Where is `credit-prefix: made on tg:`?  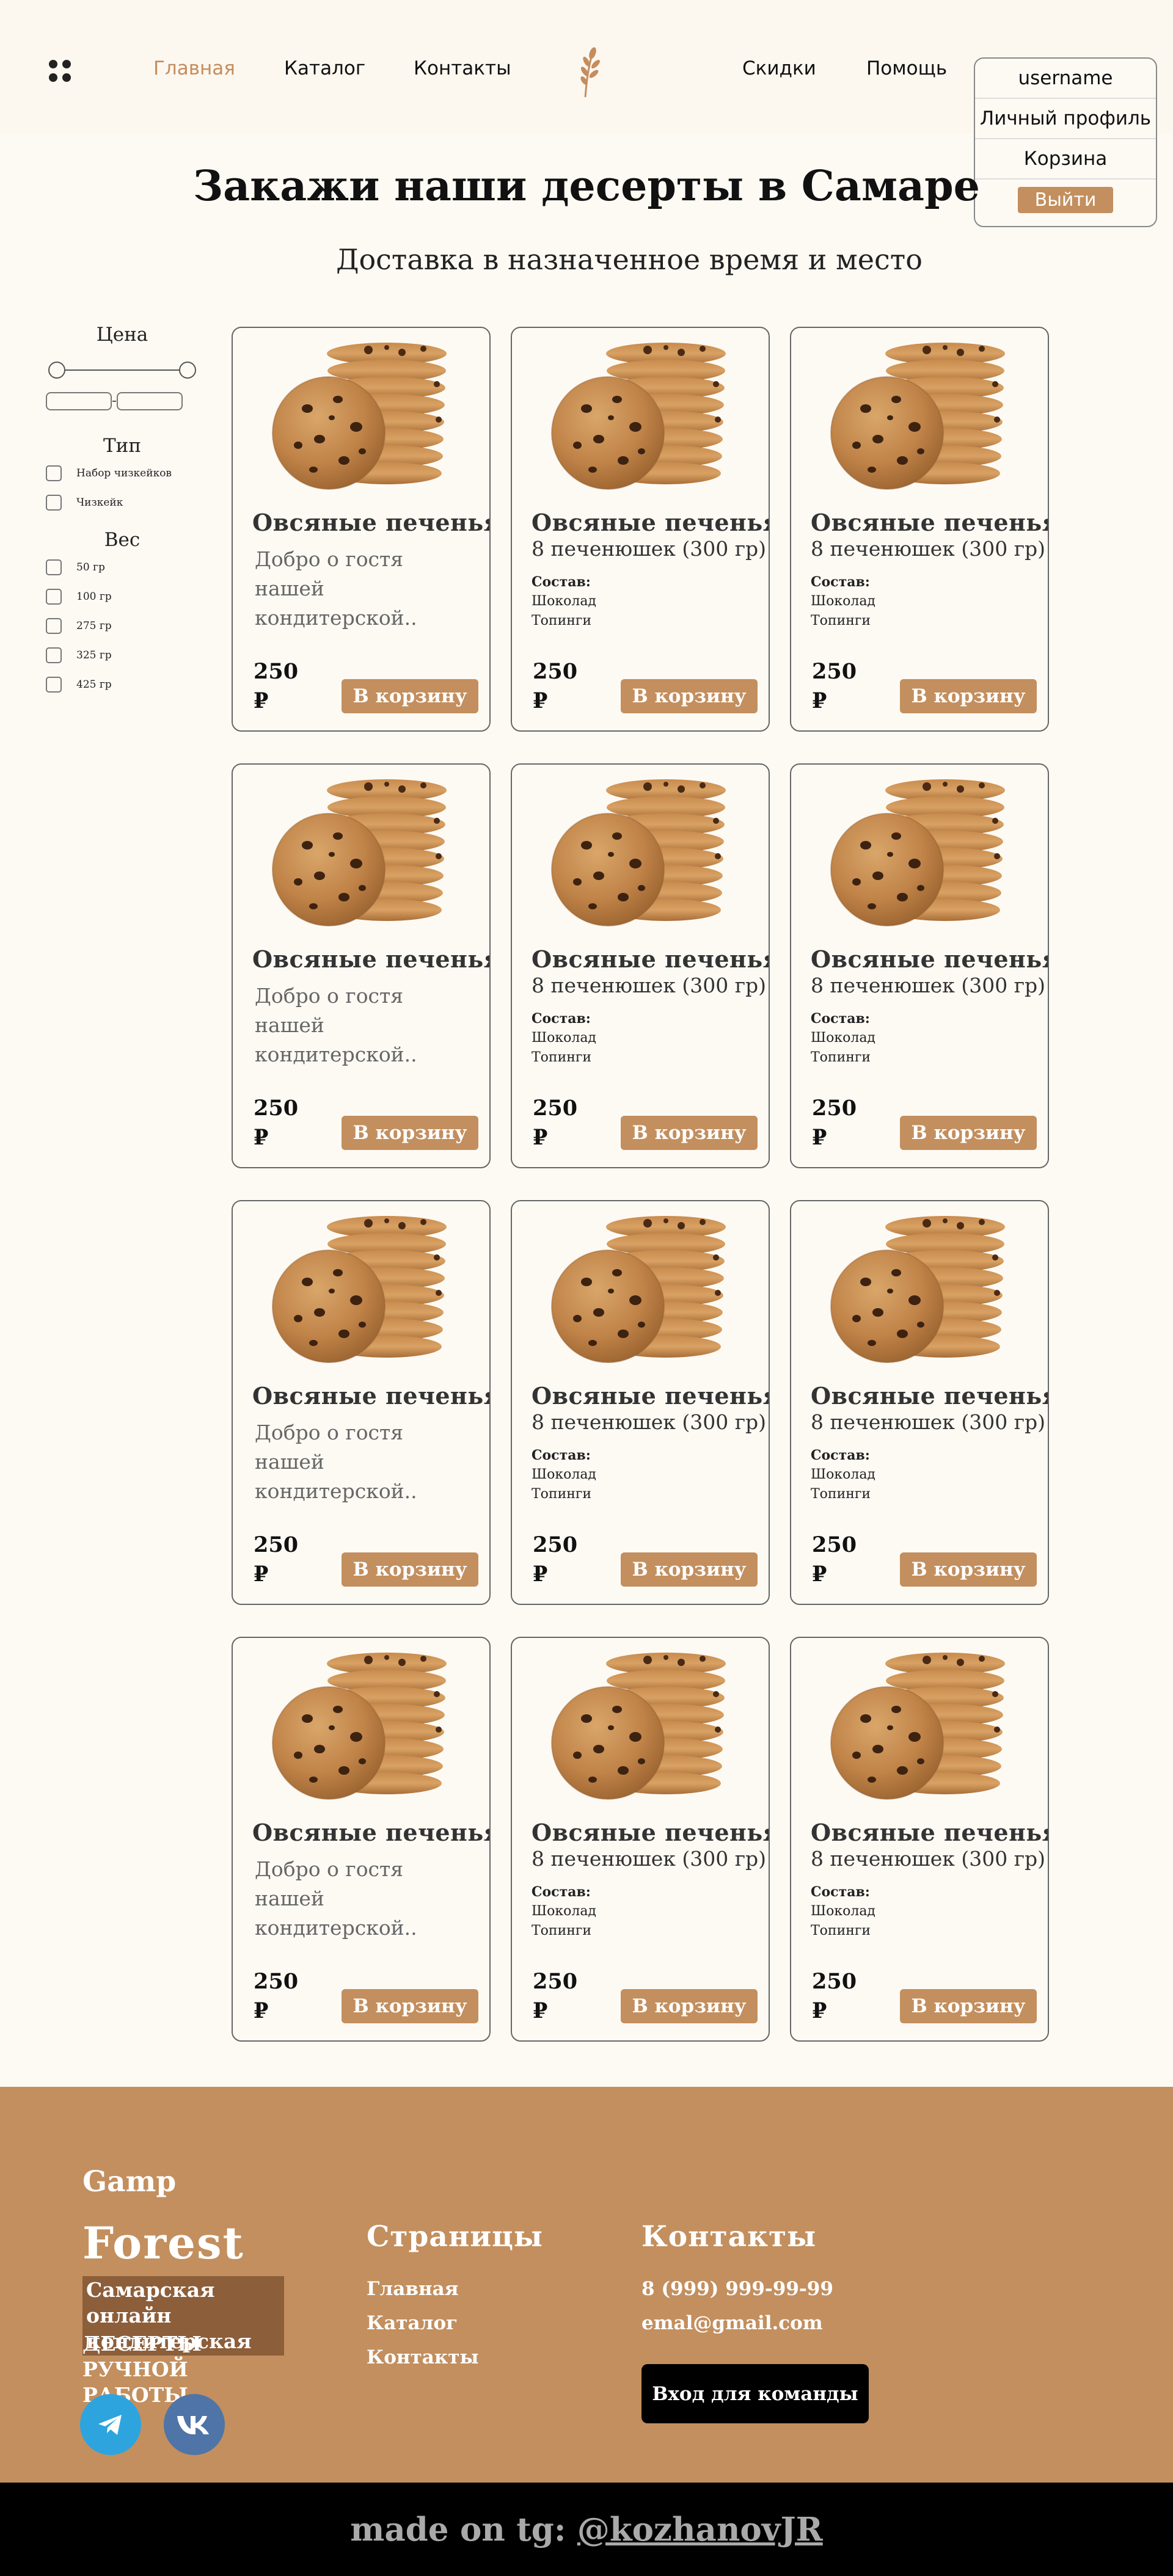 credit-prefix: made on tg: is located at coordinates (463, 2529).